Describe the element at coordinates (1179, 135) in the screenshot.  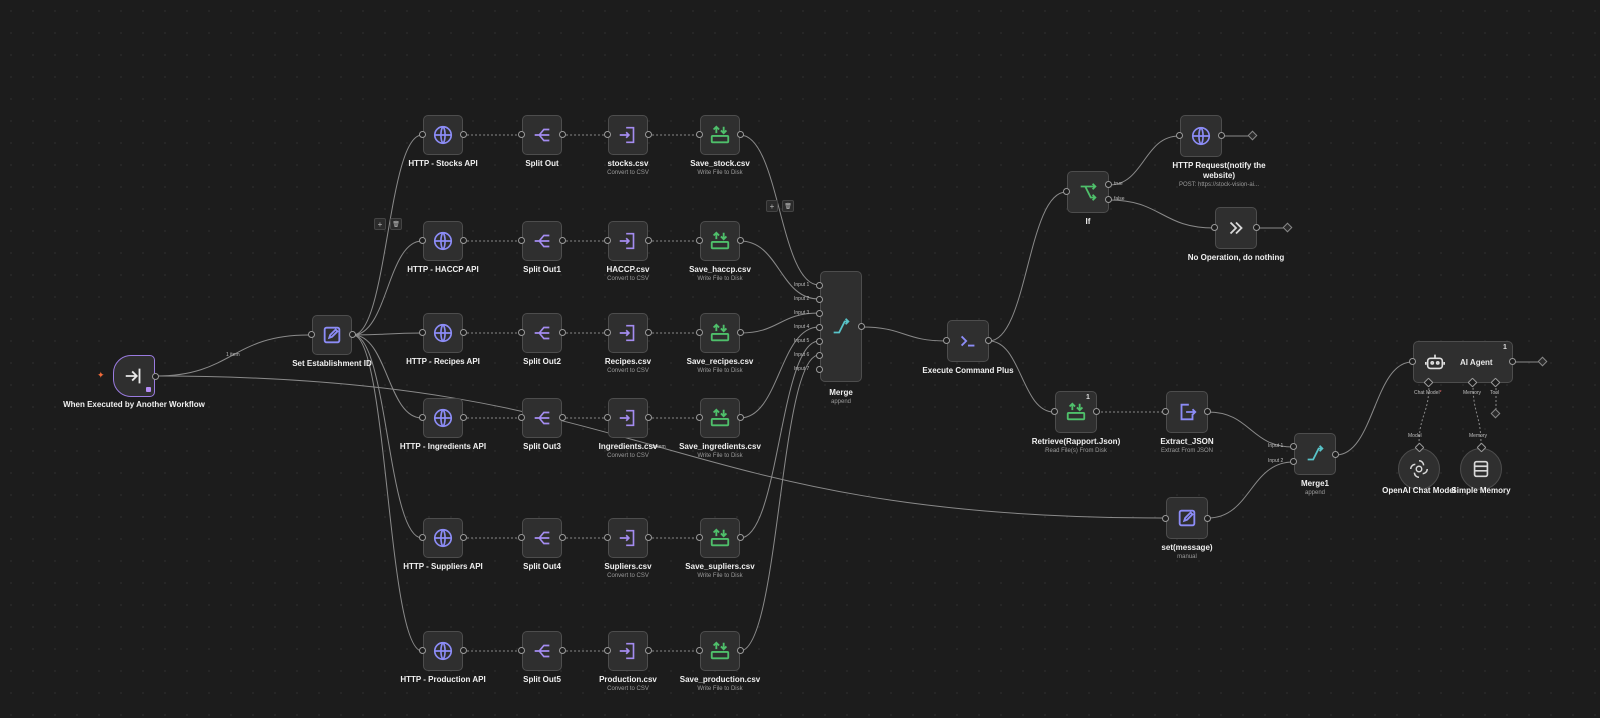
I see `http-notify-input-port` at that location.